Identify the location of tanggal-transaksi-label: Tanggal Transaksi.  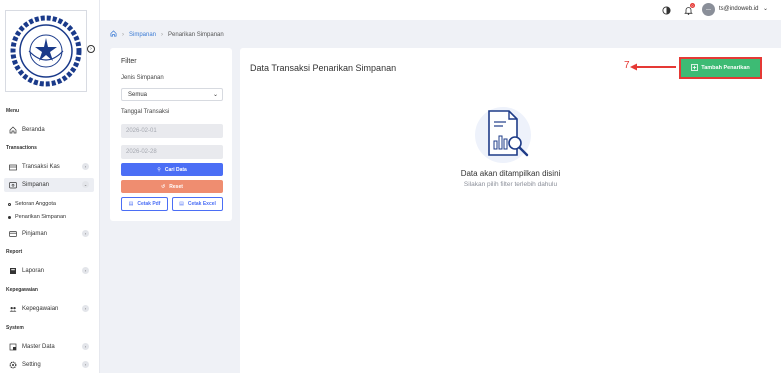
(145, 112).